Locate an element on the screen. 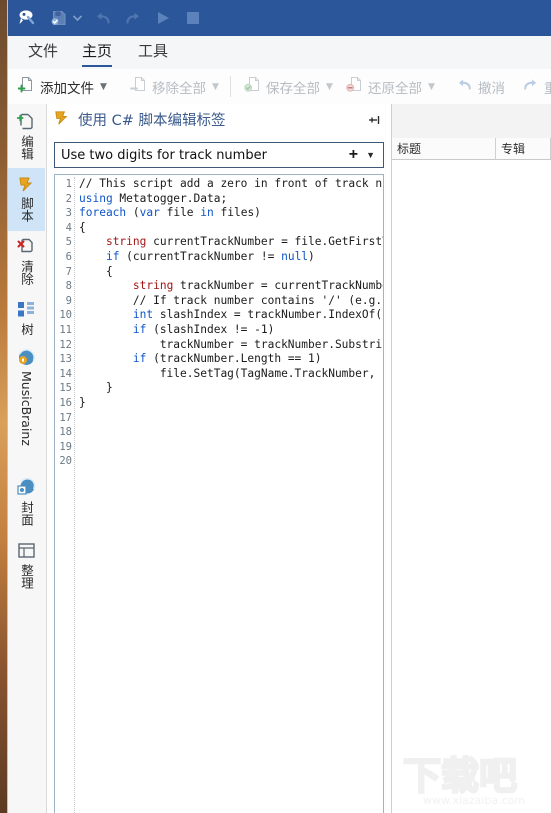 The image size is (551, 813). add-script-button: + is located at coordinates (353, 155).